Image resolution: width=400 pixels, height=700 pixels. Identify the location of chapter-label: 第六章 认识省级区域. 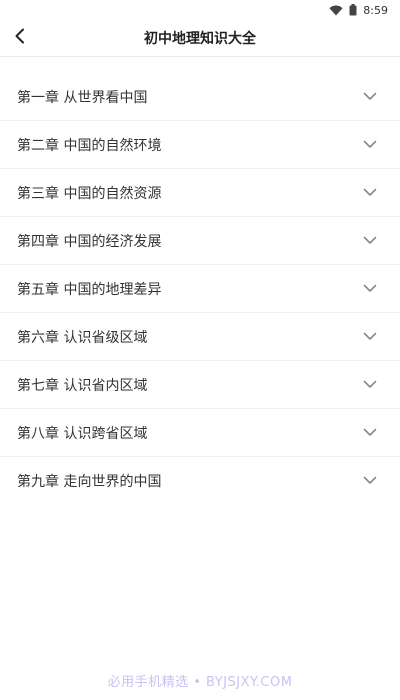
(82, 337).